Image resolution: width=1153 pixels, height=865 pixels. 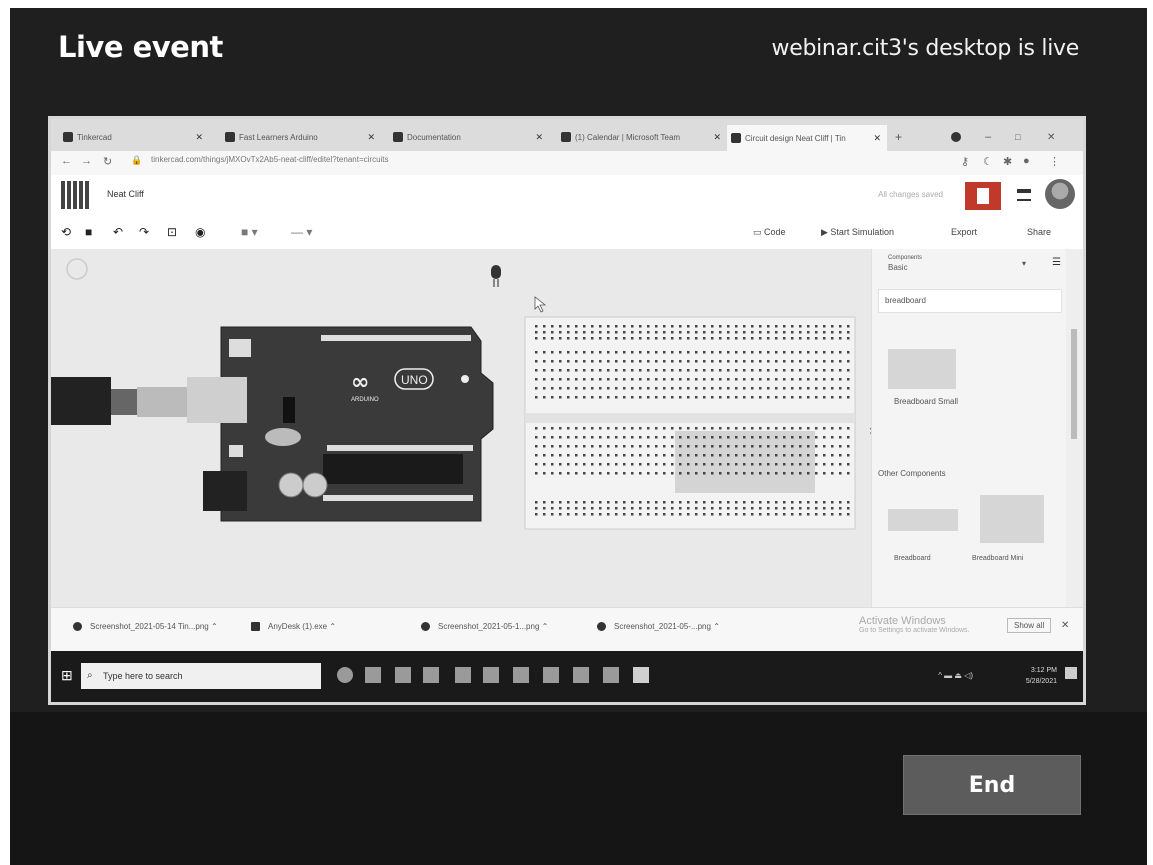 What do you see at coordinates (134, 137) in the screenshot?
I see `browser-tab: Tinkercad ✕` at bounding box center [134, 137].